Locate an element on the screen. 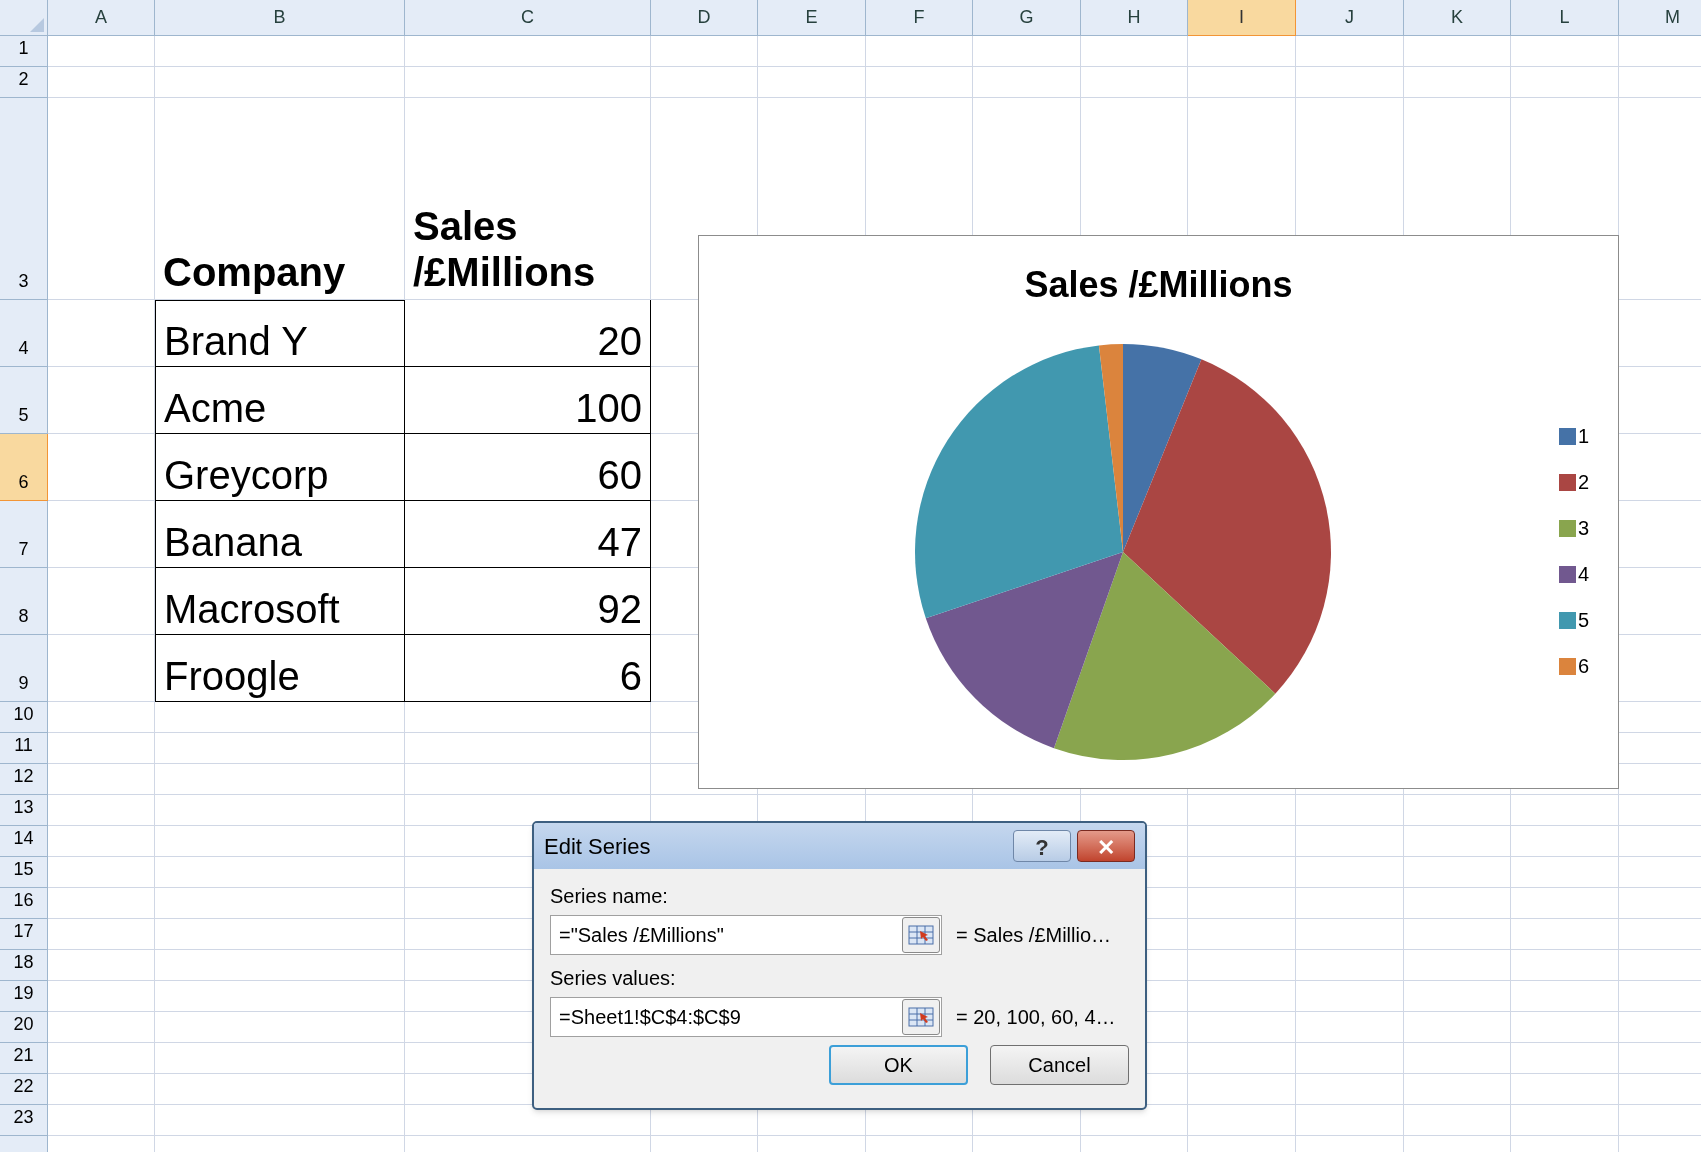 The image size is (1701, 1152). column-header: B is located at coordinates (280, 18).